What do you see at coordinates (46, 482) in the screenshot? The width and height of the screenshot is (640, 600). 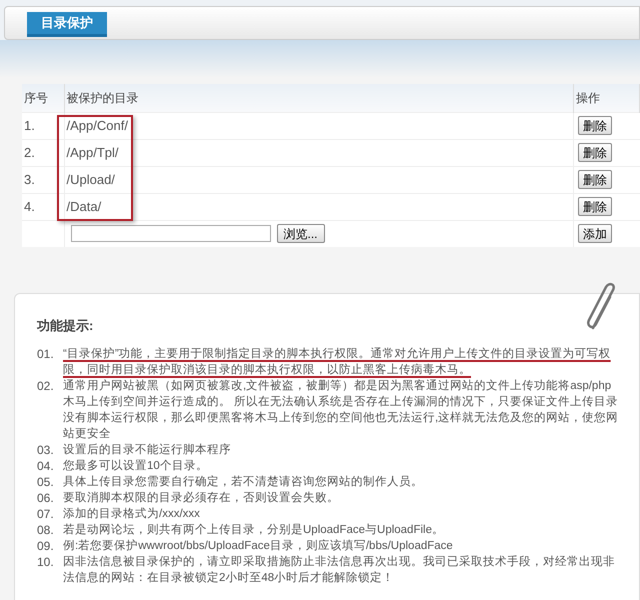 I see `tip-number: 05.` at bounding box center [46, 482].